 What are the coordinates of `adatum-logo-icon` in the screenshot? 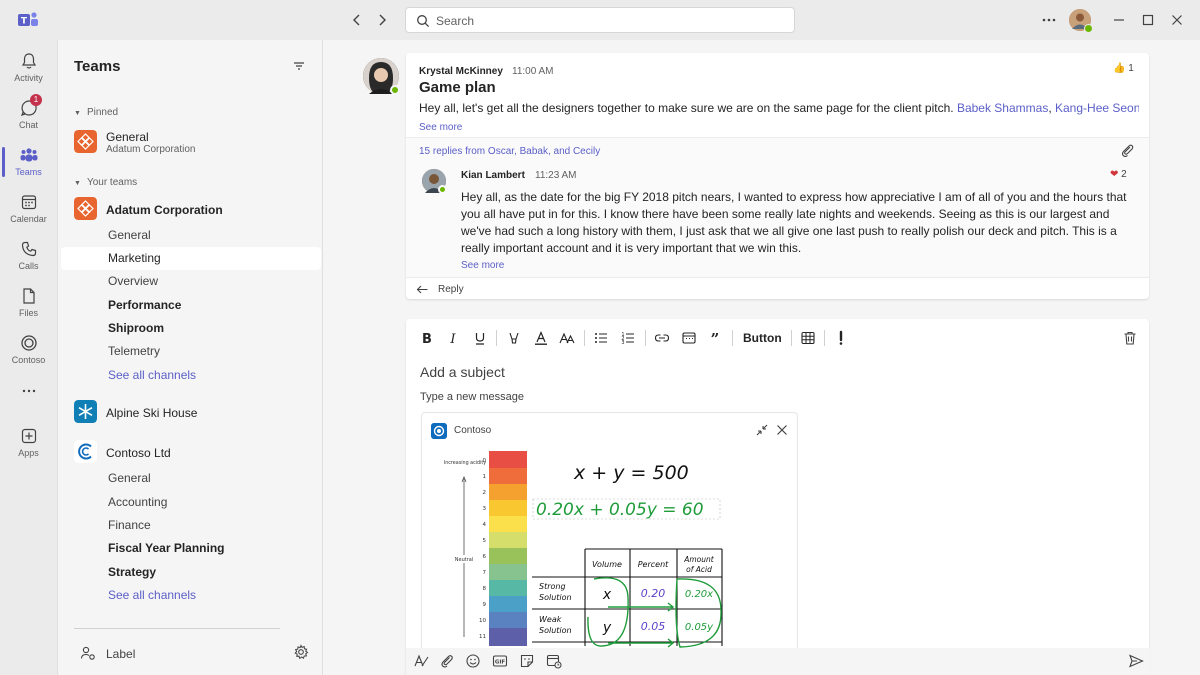 It's located at (85, 208).